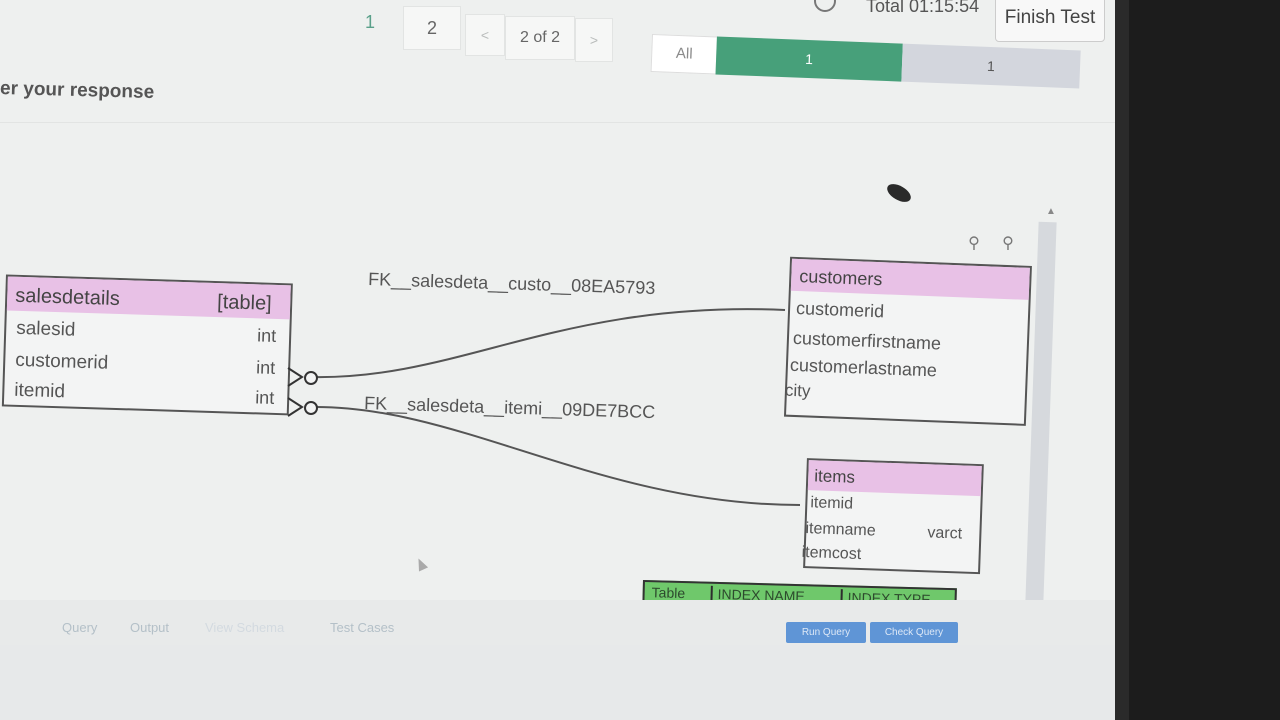  Describe the element at coordinates (244, 303) in the screenshot. I see `salesdetails-kind: [table]` at that location.